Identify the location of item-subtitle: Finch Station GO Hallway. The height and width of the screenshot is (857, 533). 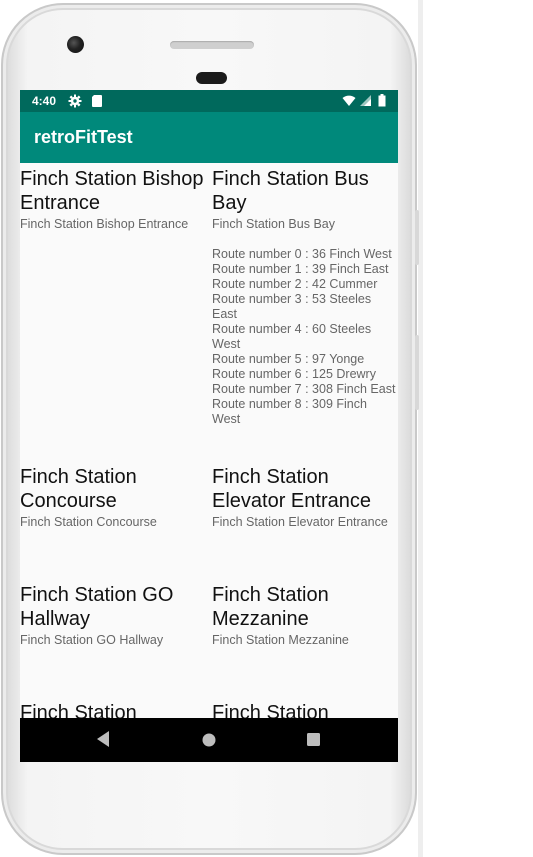
(92, 640).